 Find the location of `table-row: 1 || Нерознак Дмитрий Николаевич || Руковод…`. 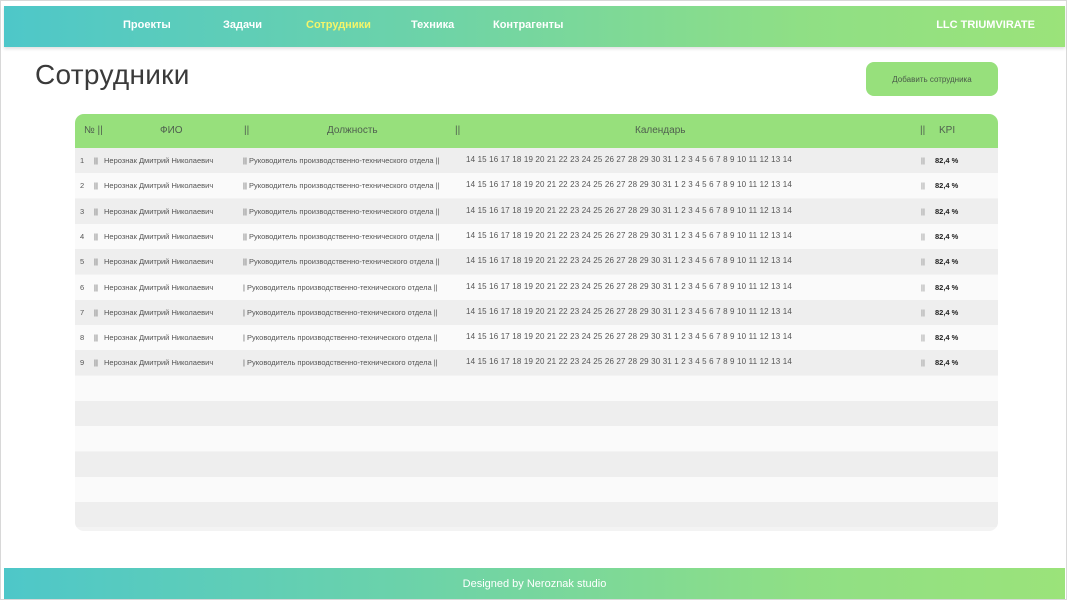

table-row: 1 || Нерознак Дмитрий Николаевич || Руковод… is located at coordinates (536, 160).